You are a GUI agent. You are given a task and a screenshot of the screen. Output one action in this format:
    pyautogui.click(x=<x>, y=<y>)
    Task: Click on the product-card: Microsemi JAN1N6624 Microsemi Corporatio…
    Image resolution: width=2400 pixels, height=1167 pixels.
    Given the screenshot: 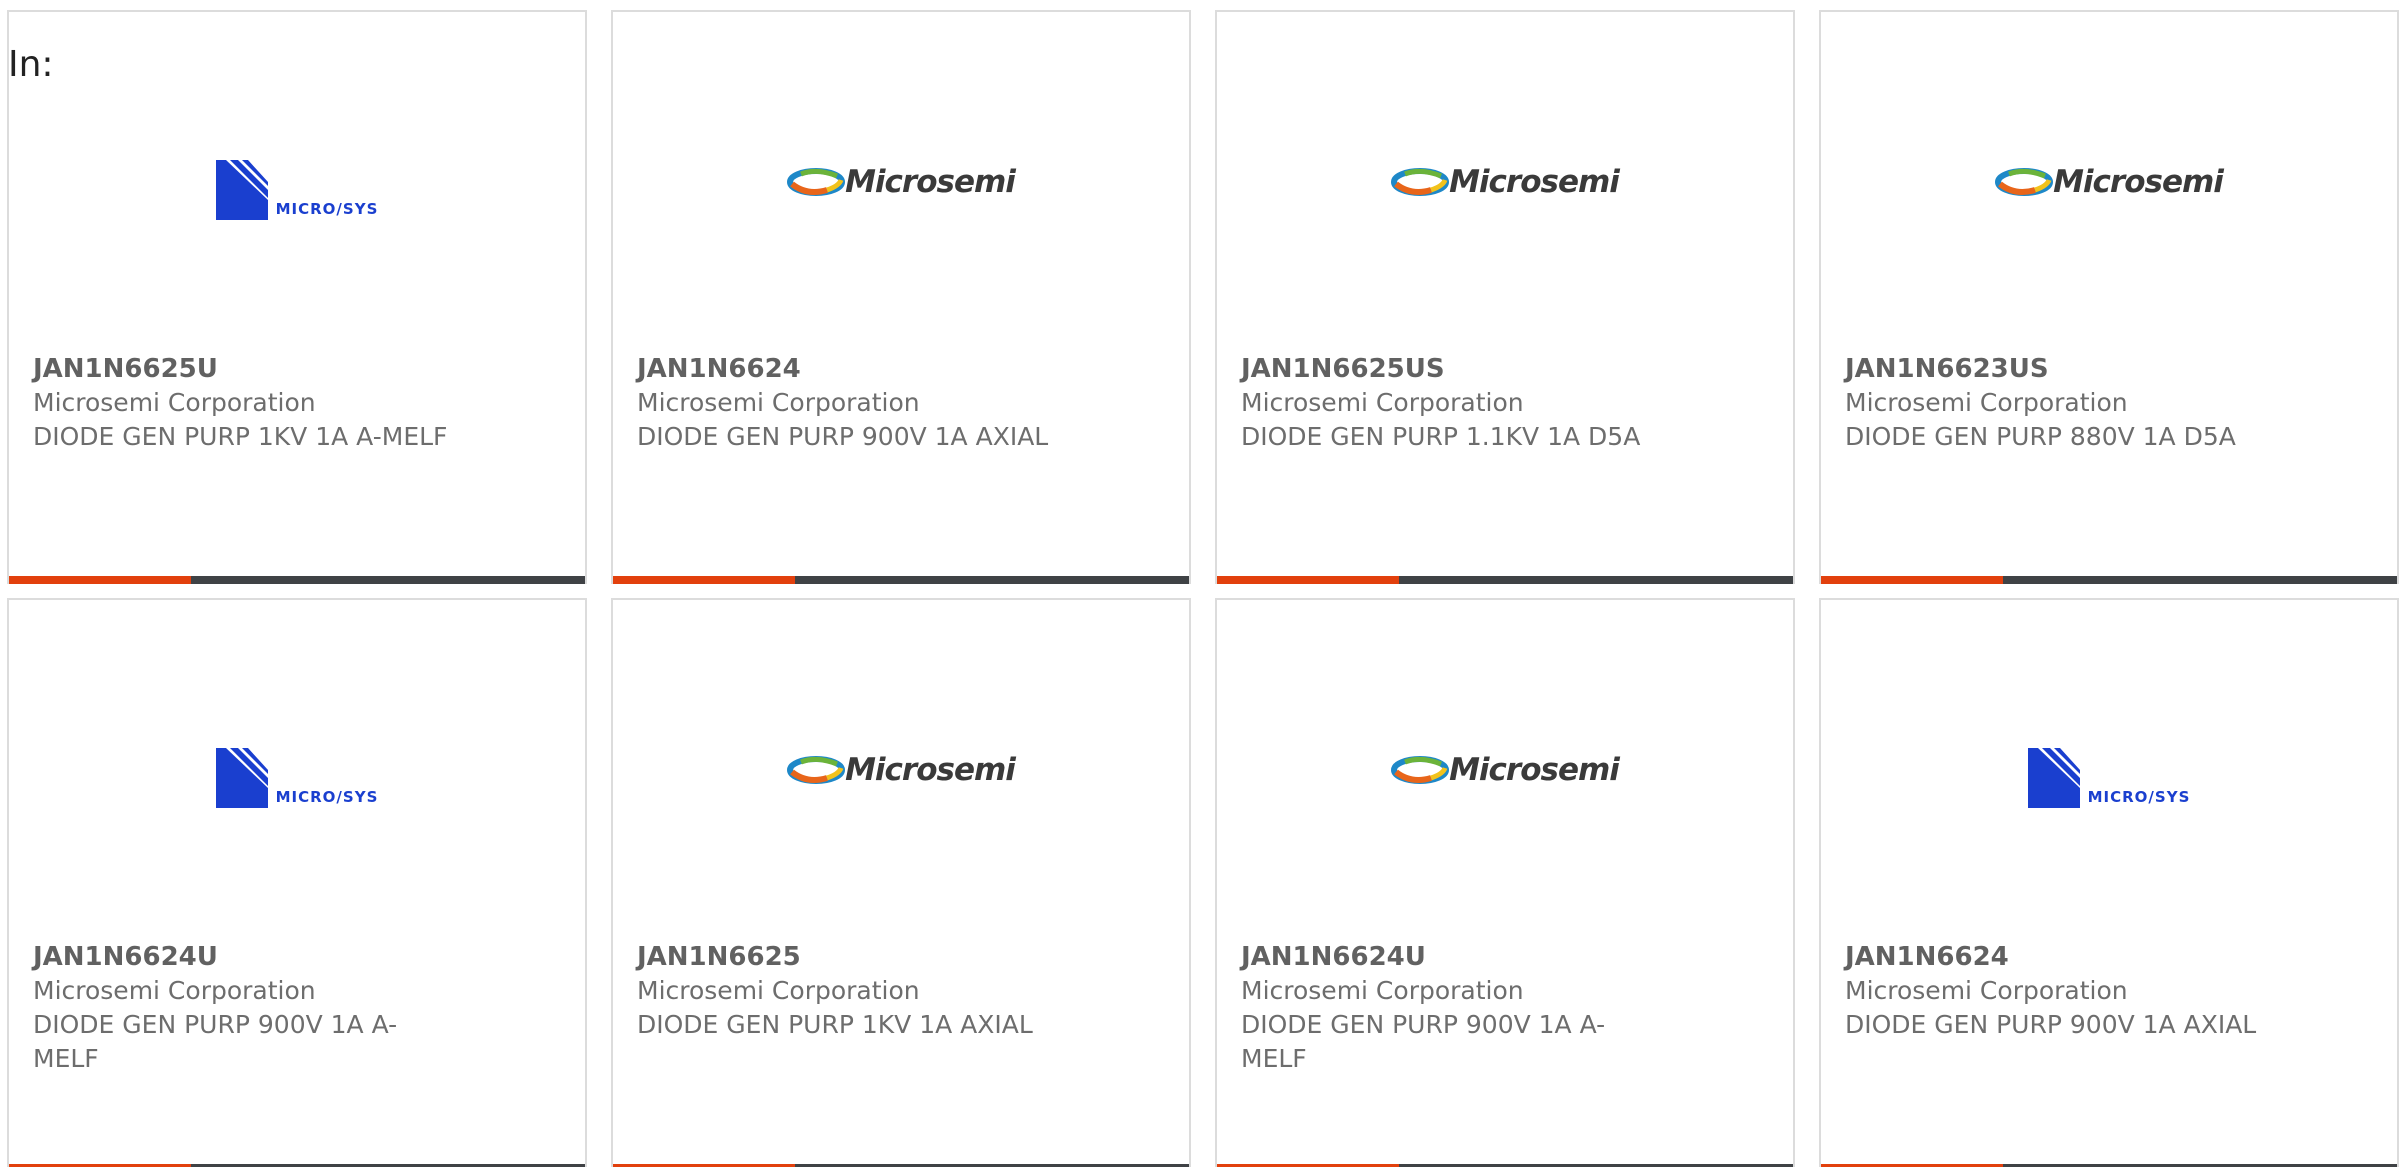 What is the action you would take?
    pyautogui.click(x=901, y=297)
    